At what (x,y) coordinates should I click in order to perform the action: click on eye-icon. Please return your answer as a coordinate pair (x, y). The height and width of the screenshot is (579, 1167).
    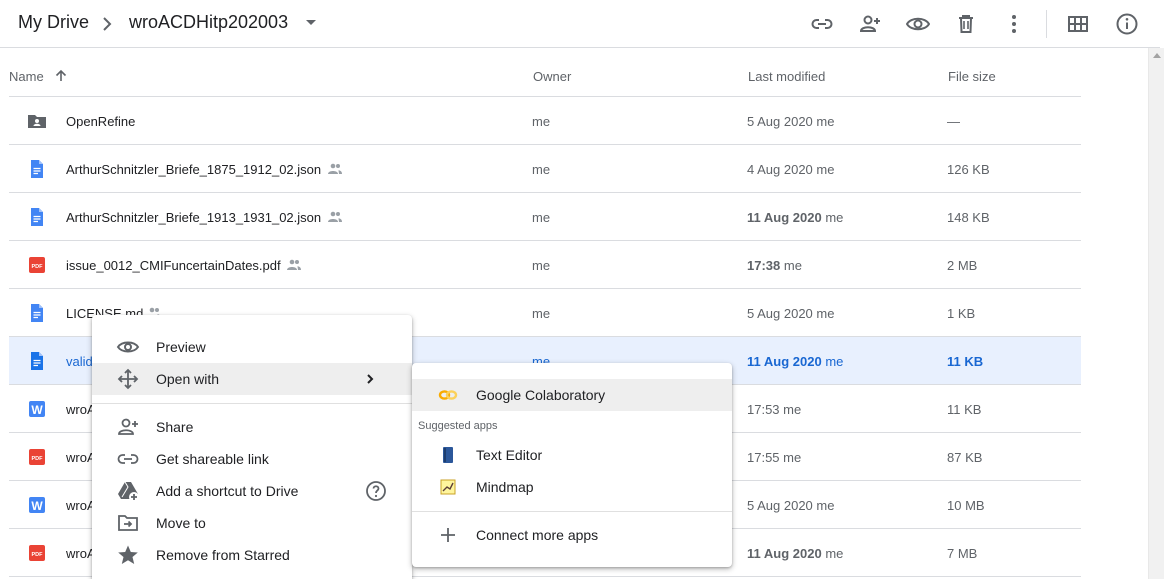
    Looking at the image, I should click on (128, 347).